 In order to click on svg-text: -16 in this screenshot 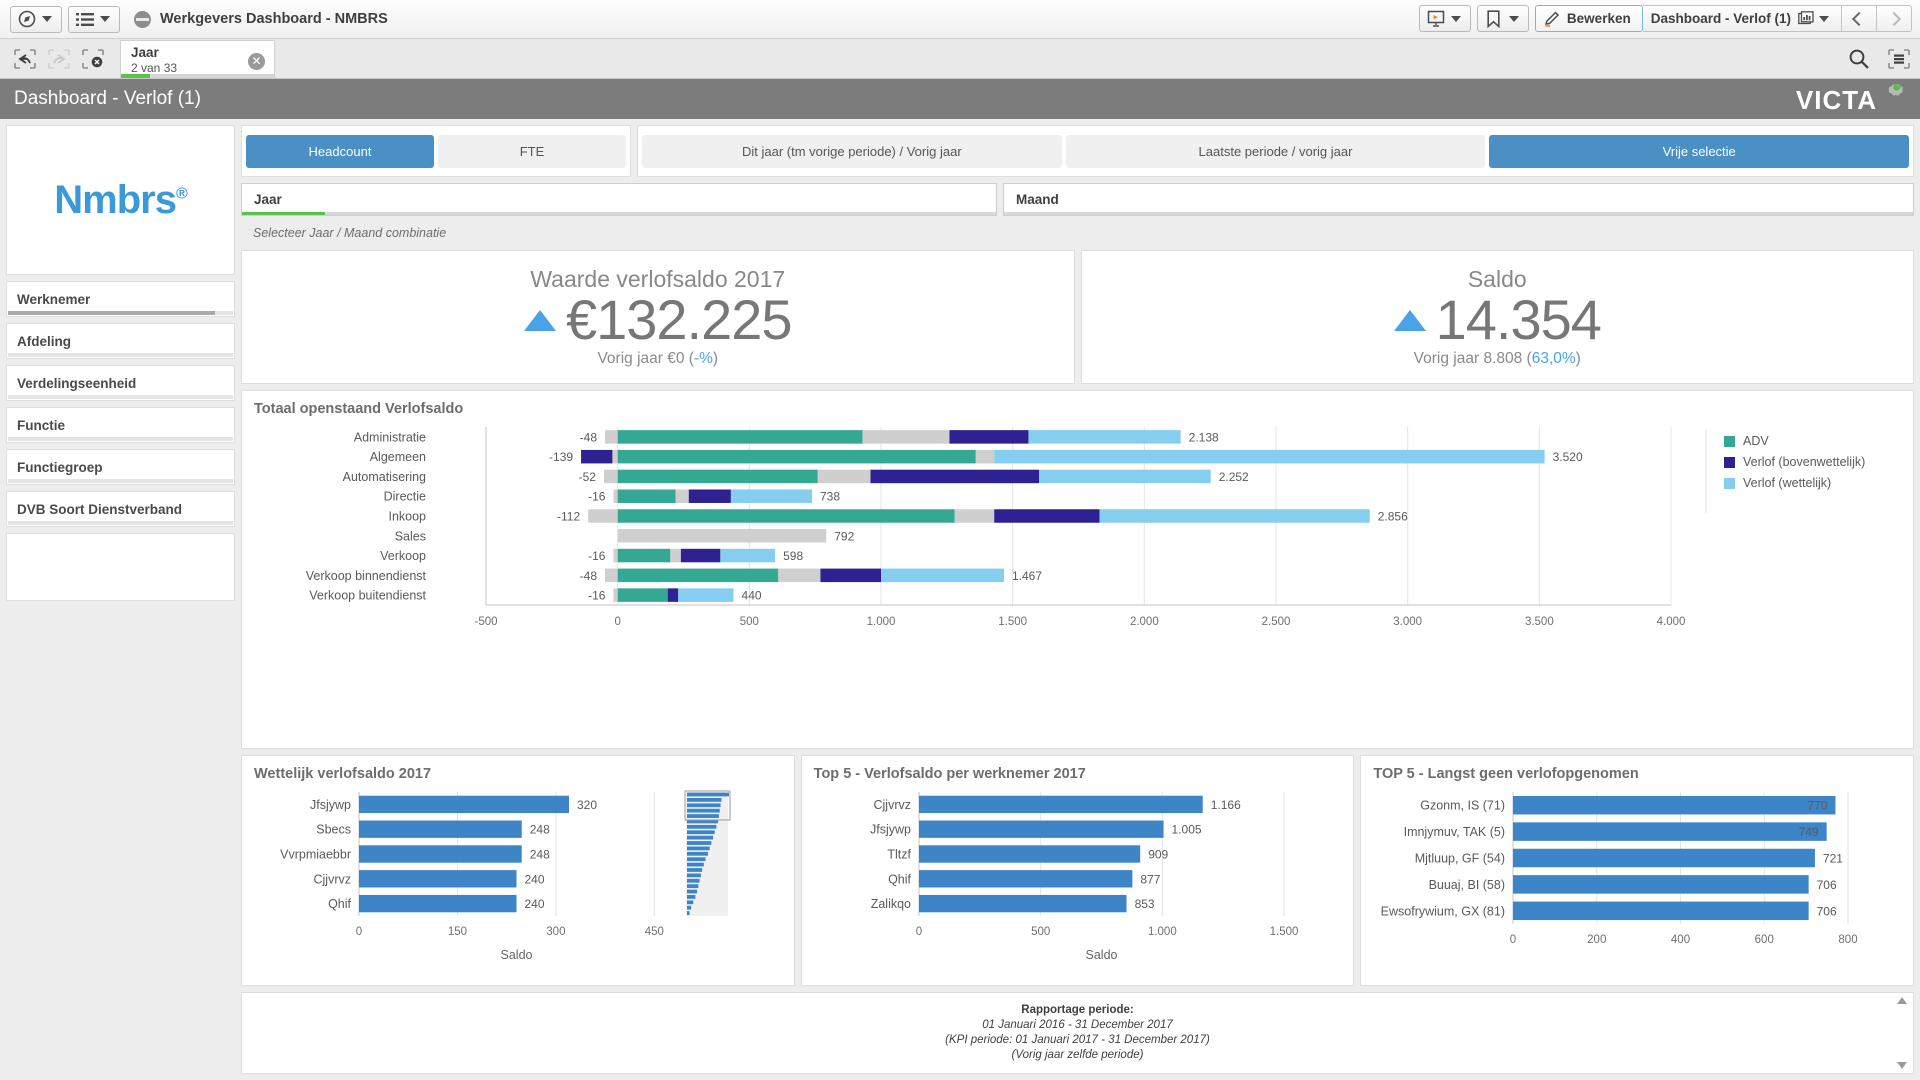, I will do `click(597, 556)`.